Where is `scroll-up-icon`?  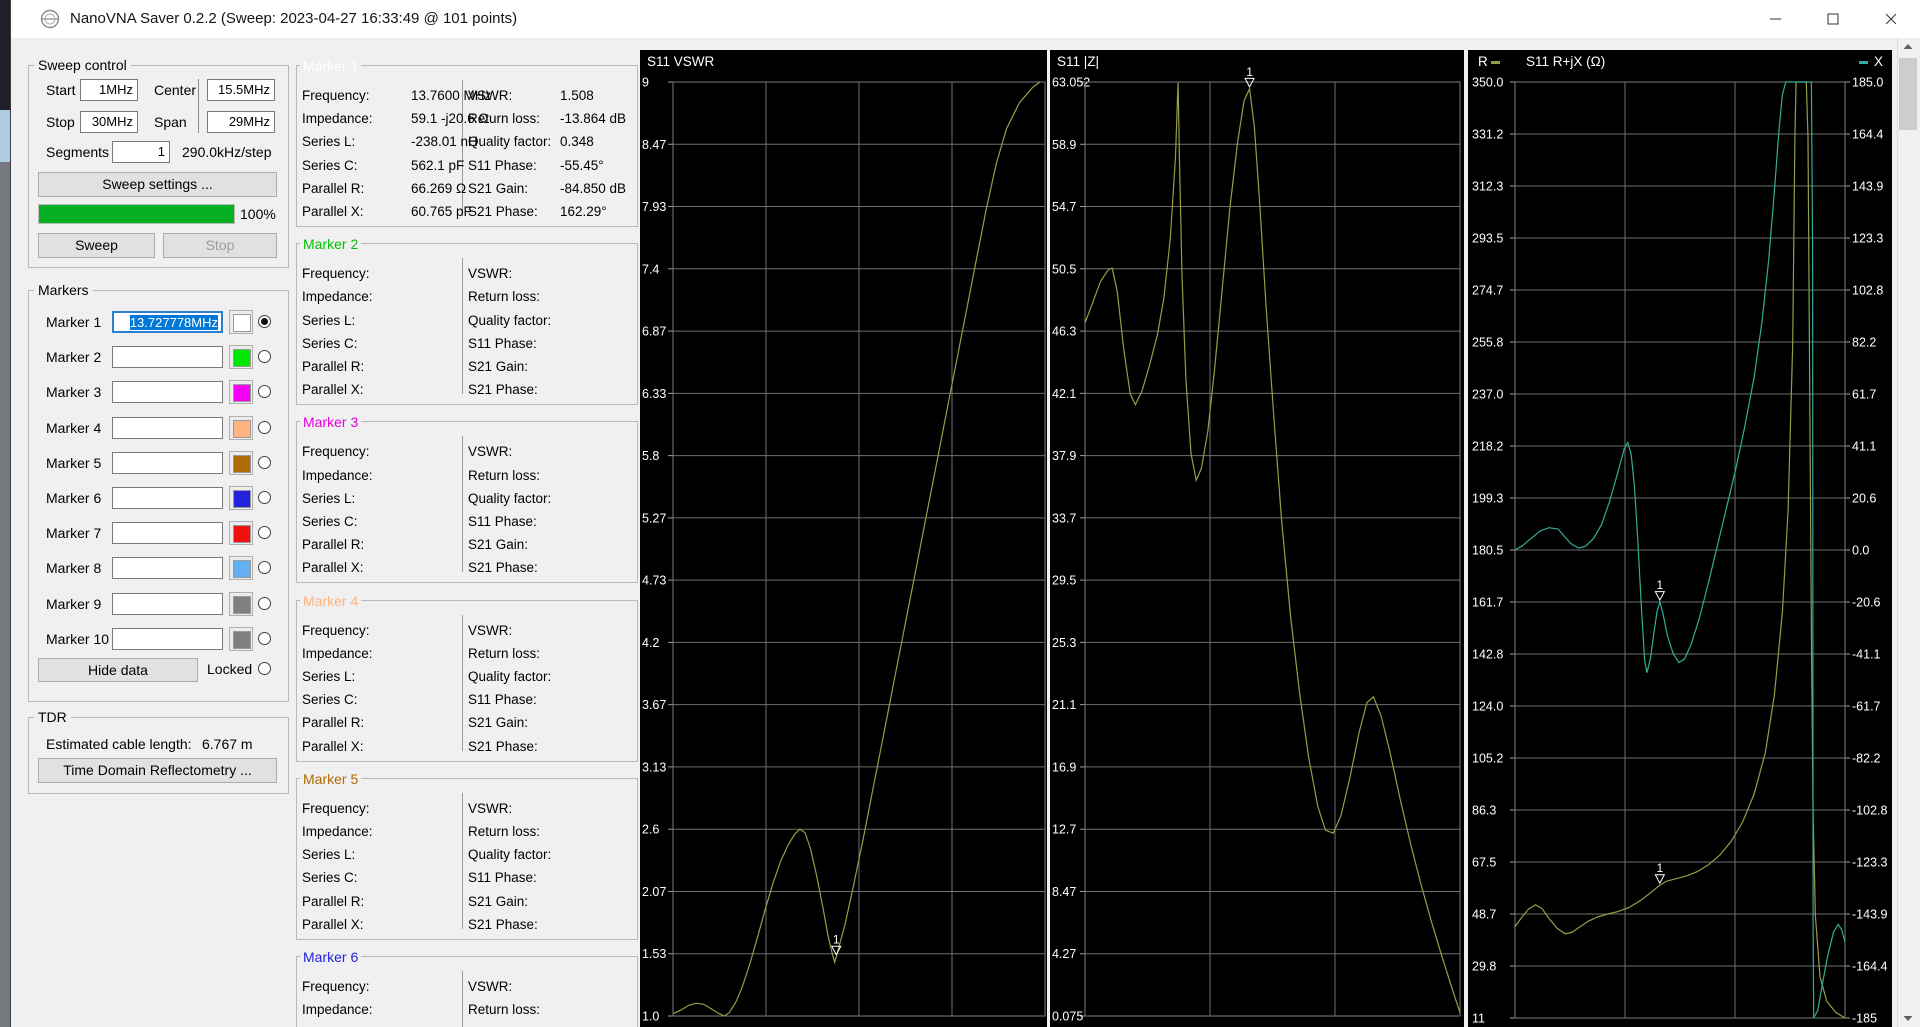 scroll-up-icon is located at coordinates (1908, 46).